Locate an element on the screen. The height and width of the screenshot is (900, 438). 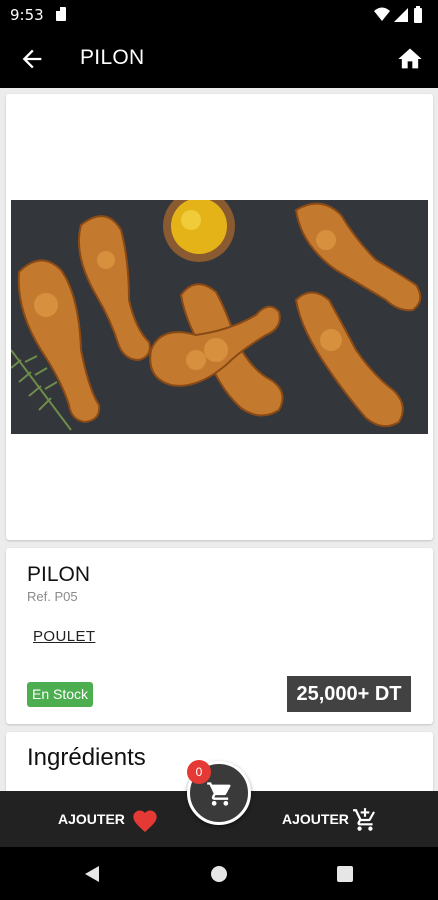
price-tag: 25,000+ DT is located at coordinates (349, 694).